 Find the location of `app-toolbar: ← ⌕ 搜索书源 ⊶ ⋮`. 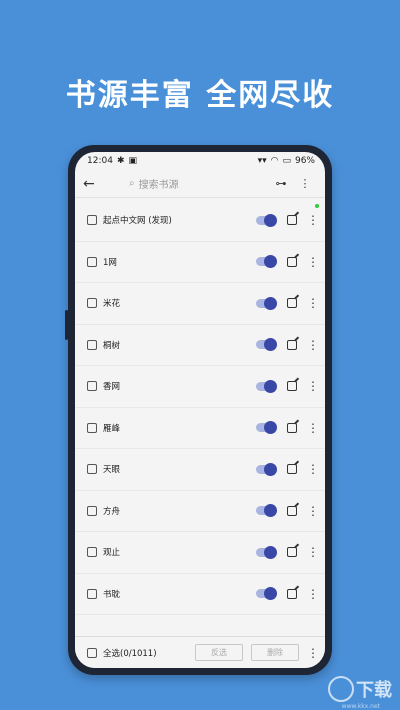

app-toolbar: ← ⌕ 搜索书源 ⊶ ⋮ is located at coordinates (200, 184).